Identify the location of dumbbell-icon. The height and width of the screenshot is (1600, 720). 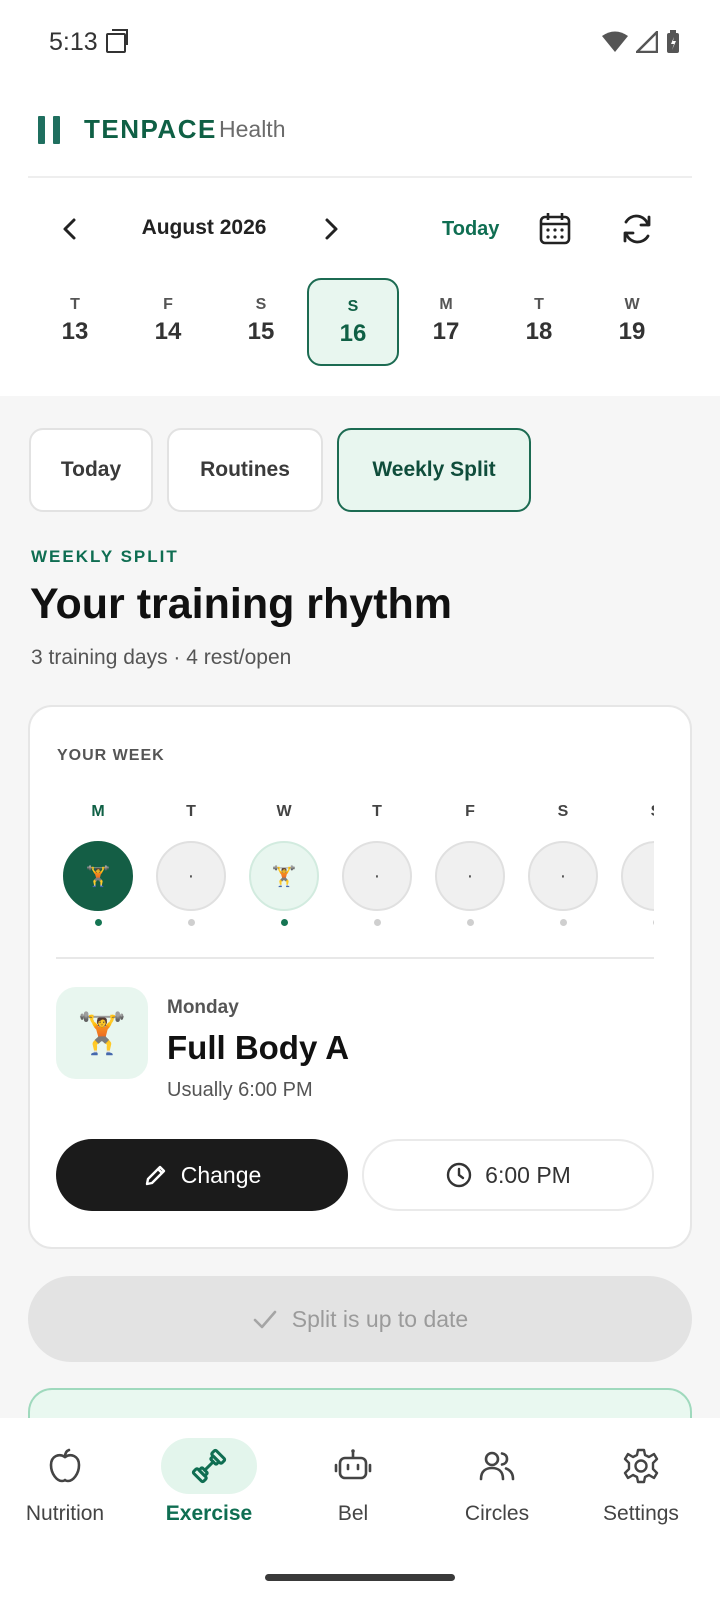
(209, 1466).